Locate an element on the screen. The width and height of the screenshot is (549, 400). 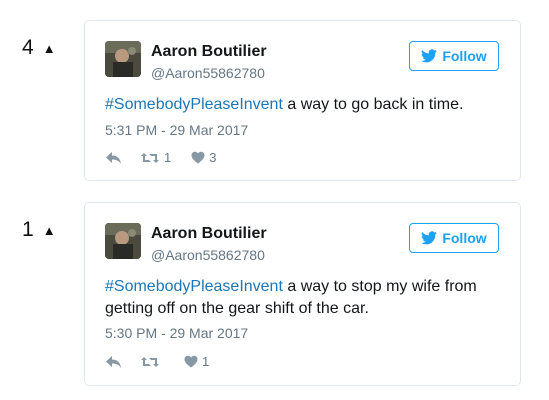
tweet-actions: 1 3 is located at coordinates (160, 157).